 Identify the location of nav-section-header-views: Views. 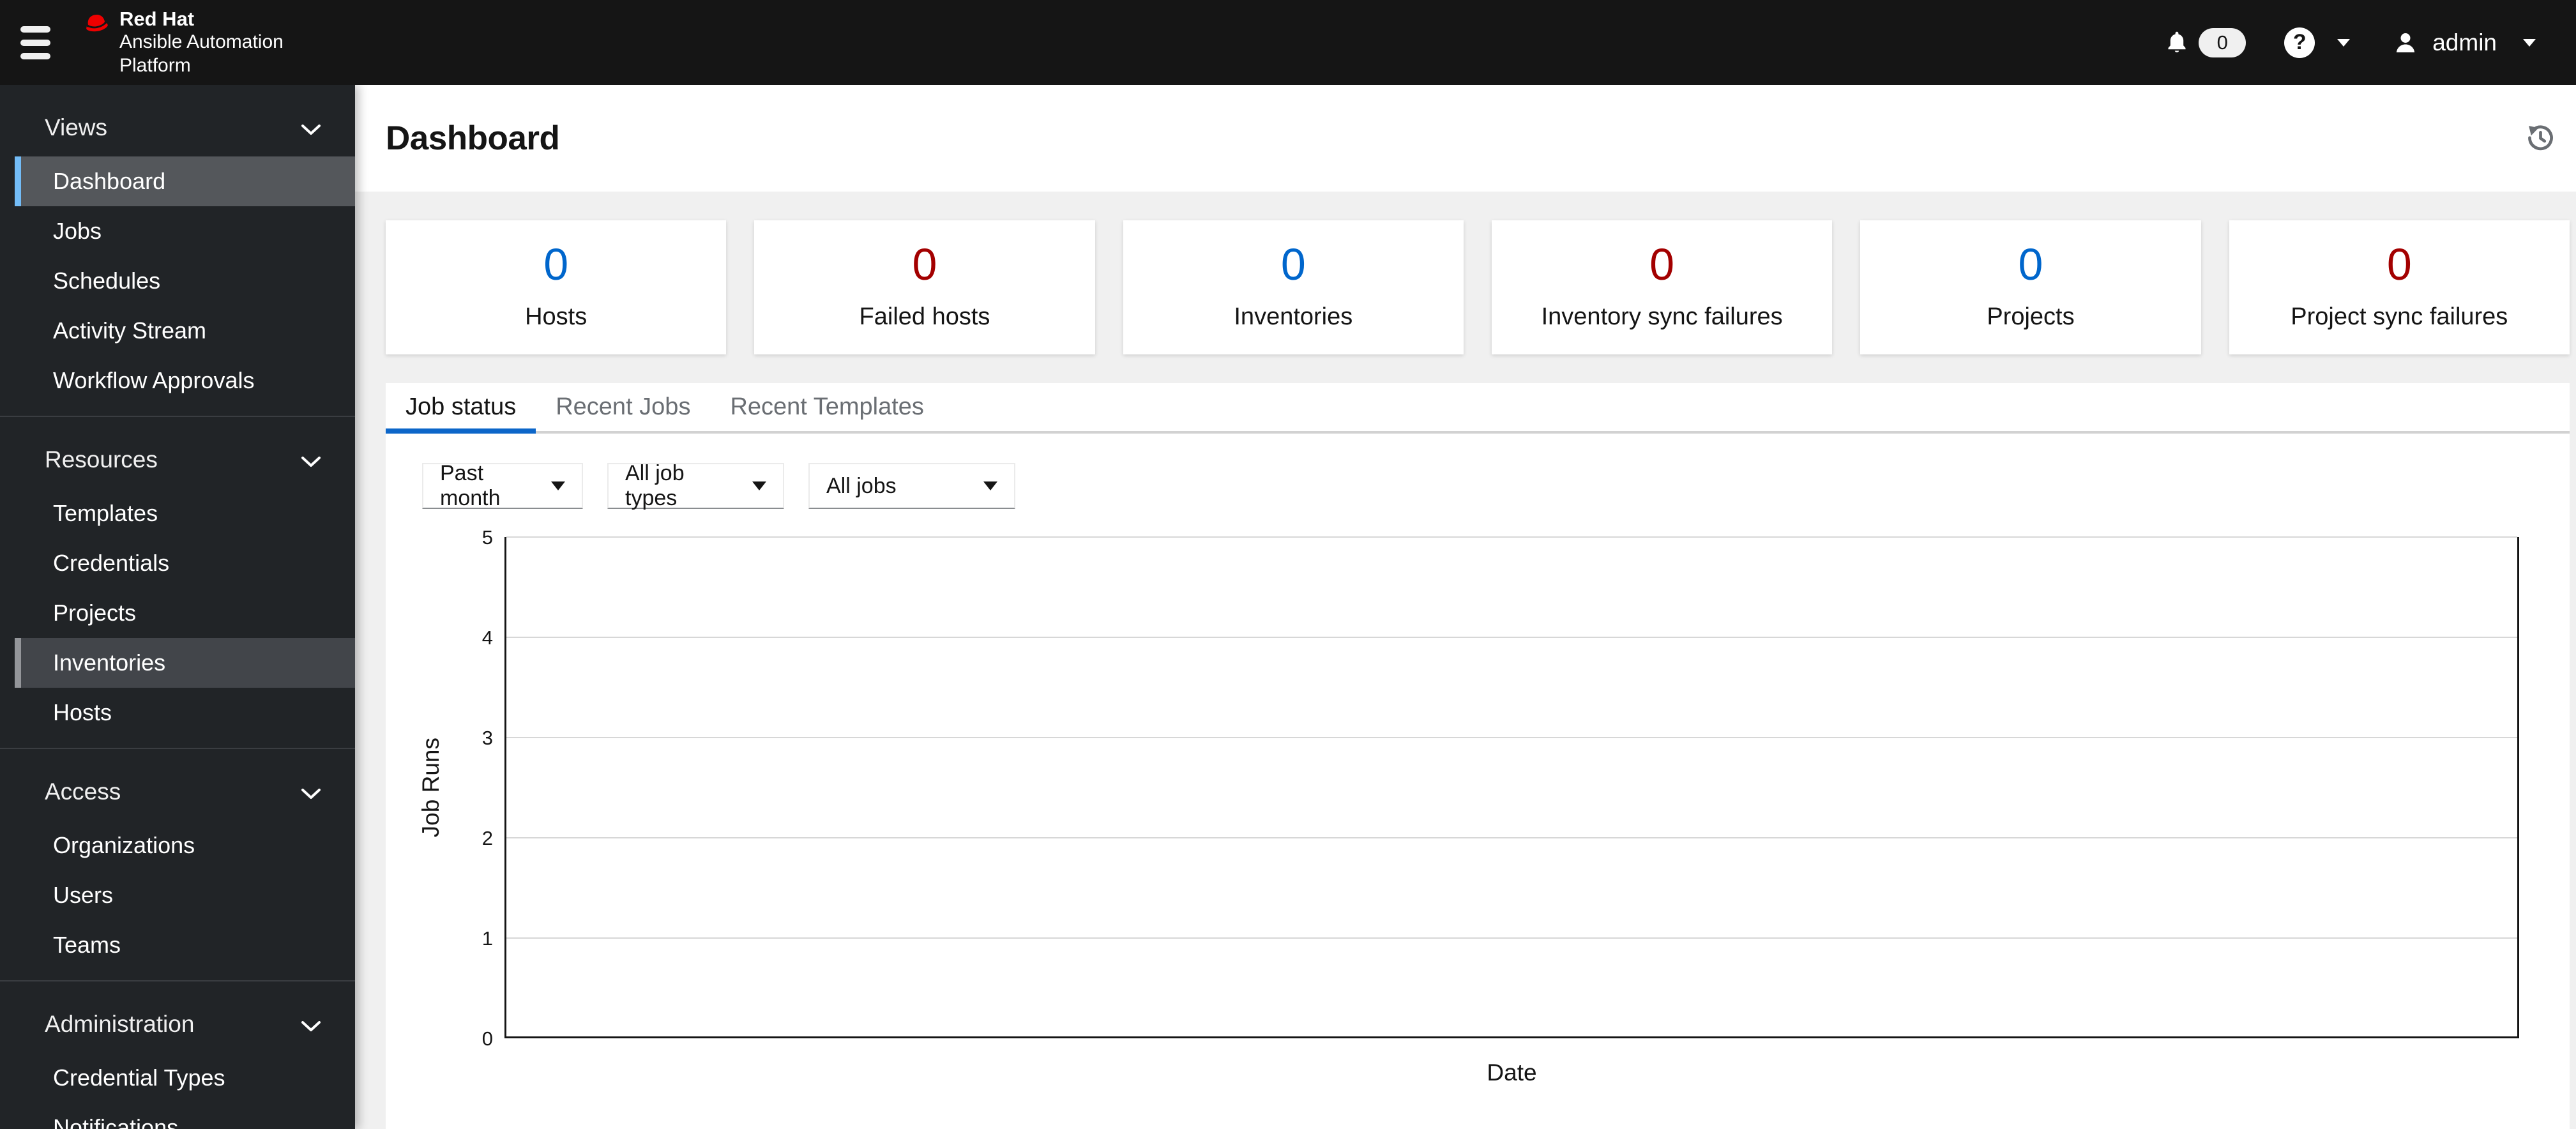
(177, 128).